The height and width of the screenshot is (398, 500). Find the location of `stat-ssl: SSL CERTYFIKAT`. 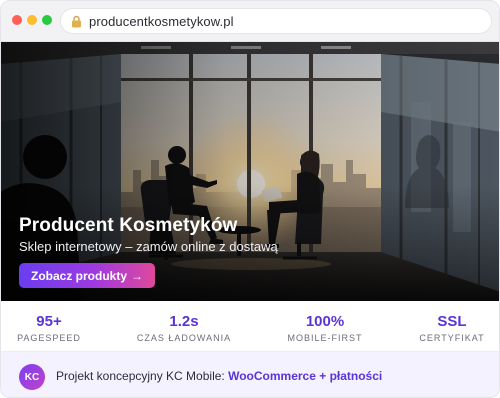

stat-ssl: SSL CERTYFIKAT is located at coordinates (448, 328).